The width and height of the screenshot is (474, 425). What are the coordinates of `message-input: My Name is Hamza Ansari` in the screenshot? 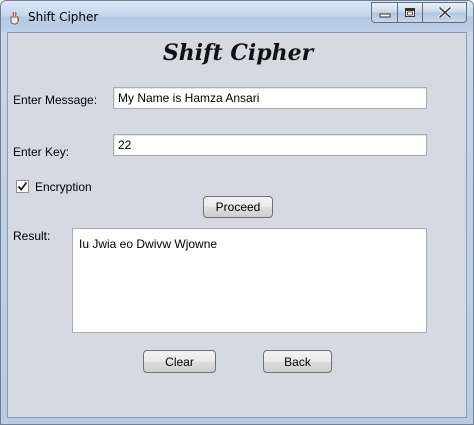 It's located at (270, 98).